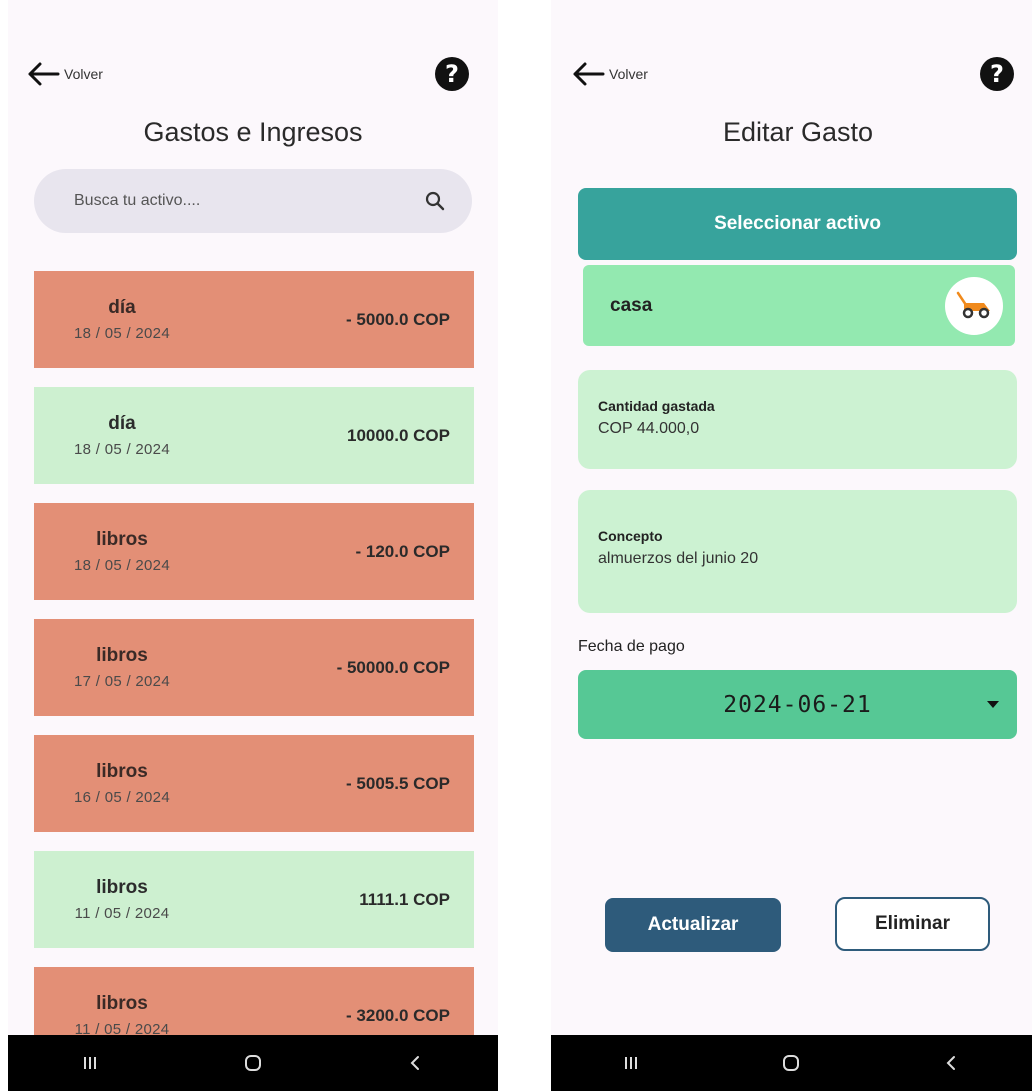 The image size is (1032, 1091). I want to click on payment-date-dropdown: 2024-06-21, so click(797, 704).